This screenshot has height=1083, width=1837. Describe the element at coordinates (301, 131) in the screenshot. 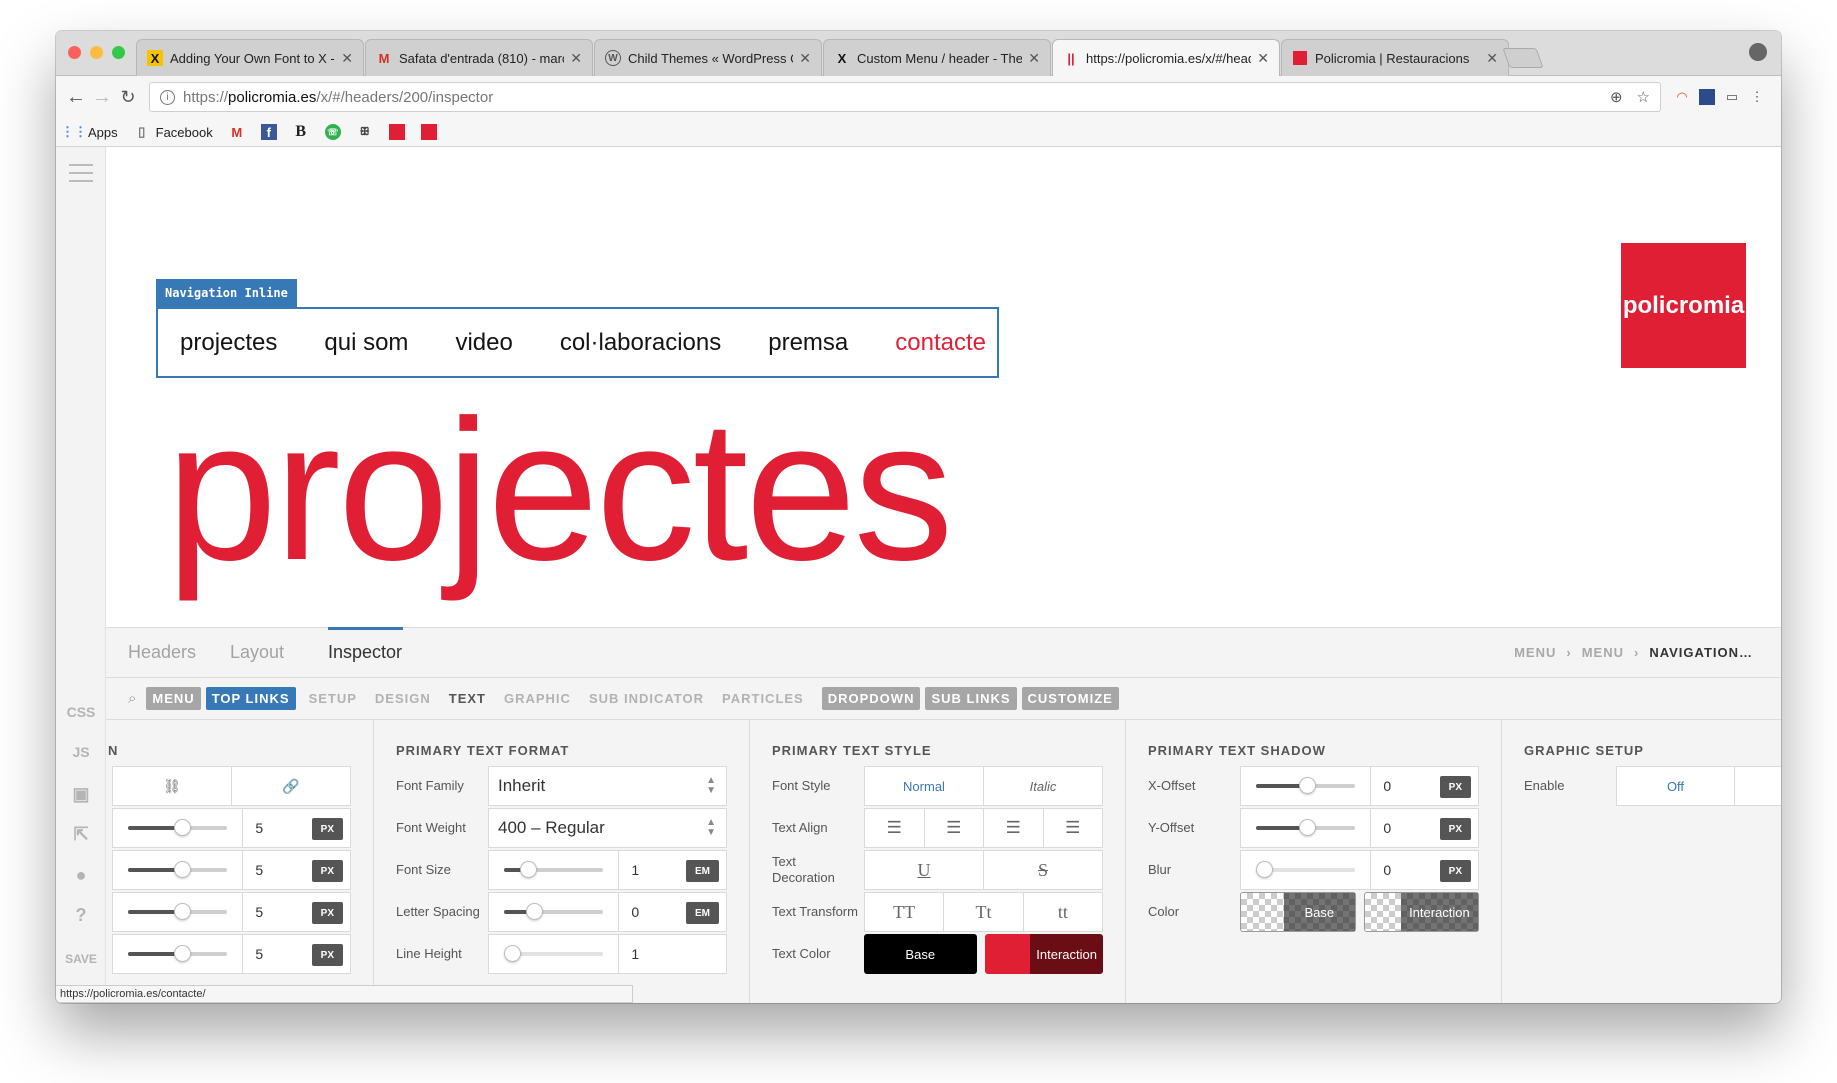

I see `bold-b-icon: B` at that location.